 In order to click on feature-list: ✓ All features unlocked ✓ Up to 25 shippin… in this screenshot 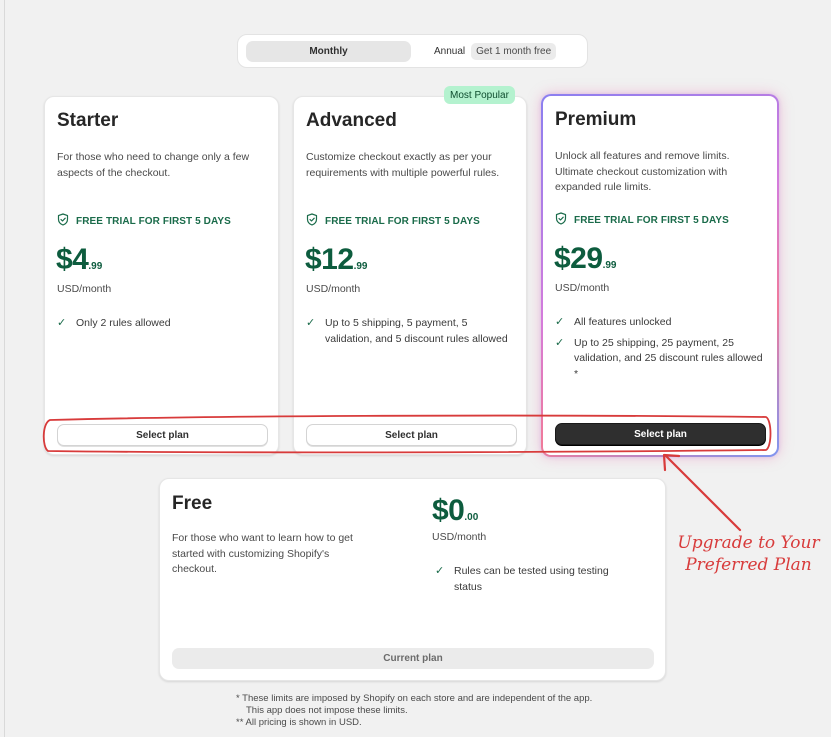, I will do `click(660, 351)`.